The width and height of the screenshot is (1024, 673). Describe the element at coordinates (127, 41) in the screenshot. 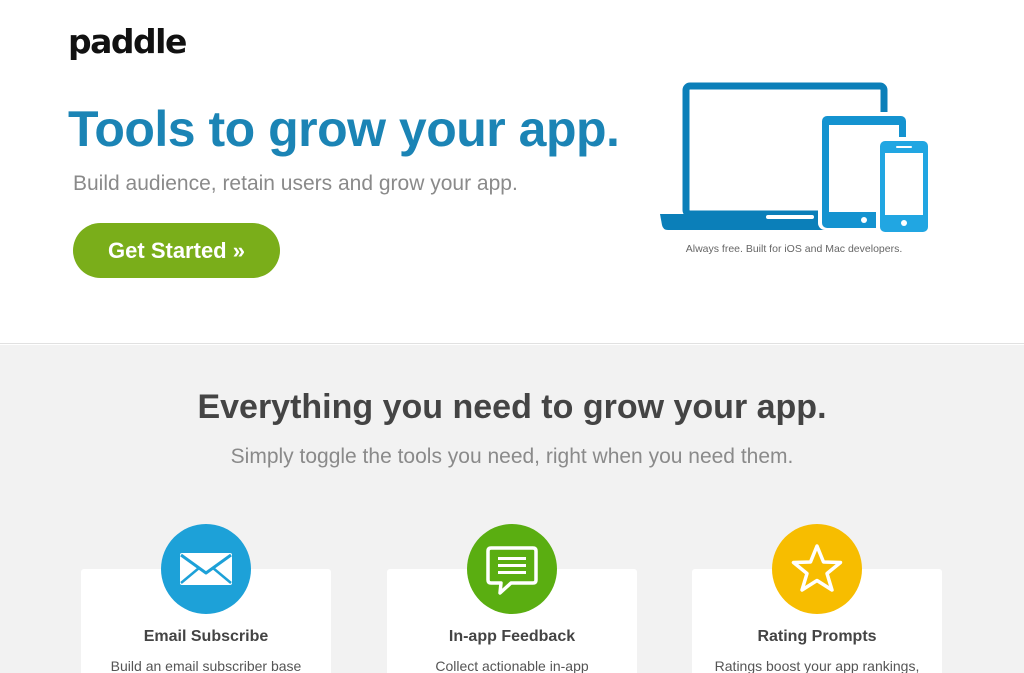

I see `paddle-logo: paddle` at that location.